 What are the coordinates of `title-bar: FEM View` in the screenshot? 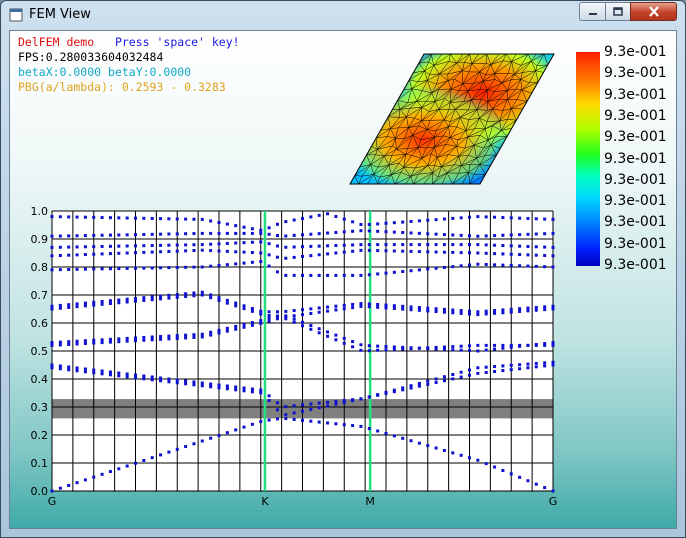 It's located at (343, 15).